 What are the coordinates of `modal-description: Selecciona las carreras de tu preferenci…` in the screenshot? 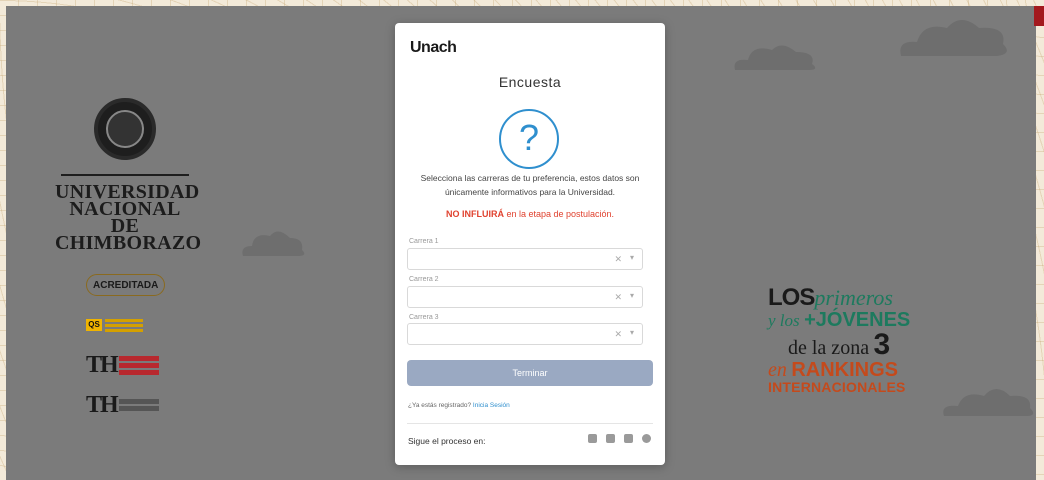 It's located at (530, 185).